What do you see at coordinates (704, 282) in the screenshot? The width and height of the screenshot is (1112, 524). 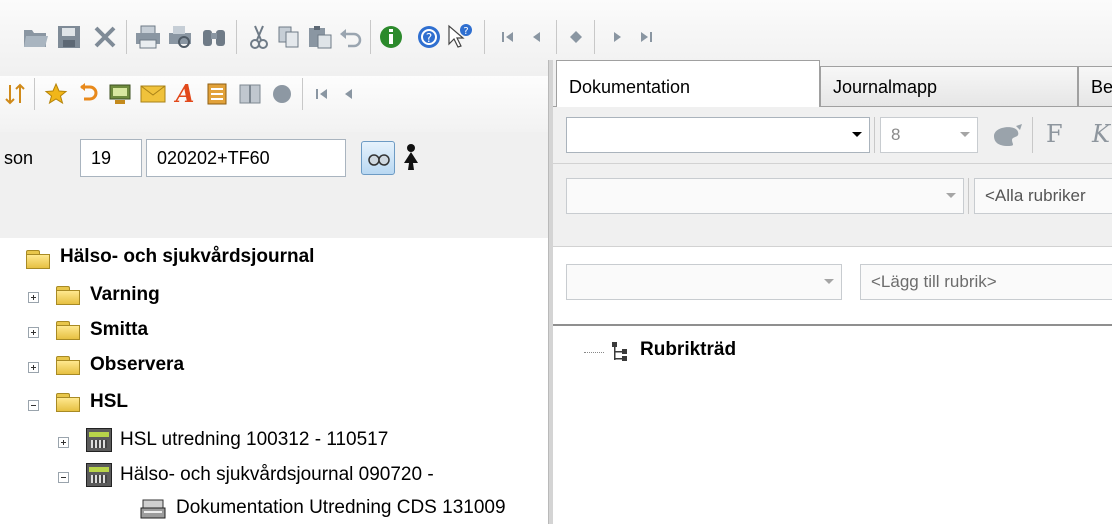 I see `template-select` at bounding box center [704, 282].